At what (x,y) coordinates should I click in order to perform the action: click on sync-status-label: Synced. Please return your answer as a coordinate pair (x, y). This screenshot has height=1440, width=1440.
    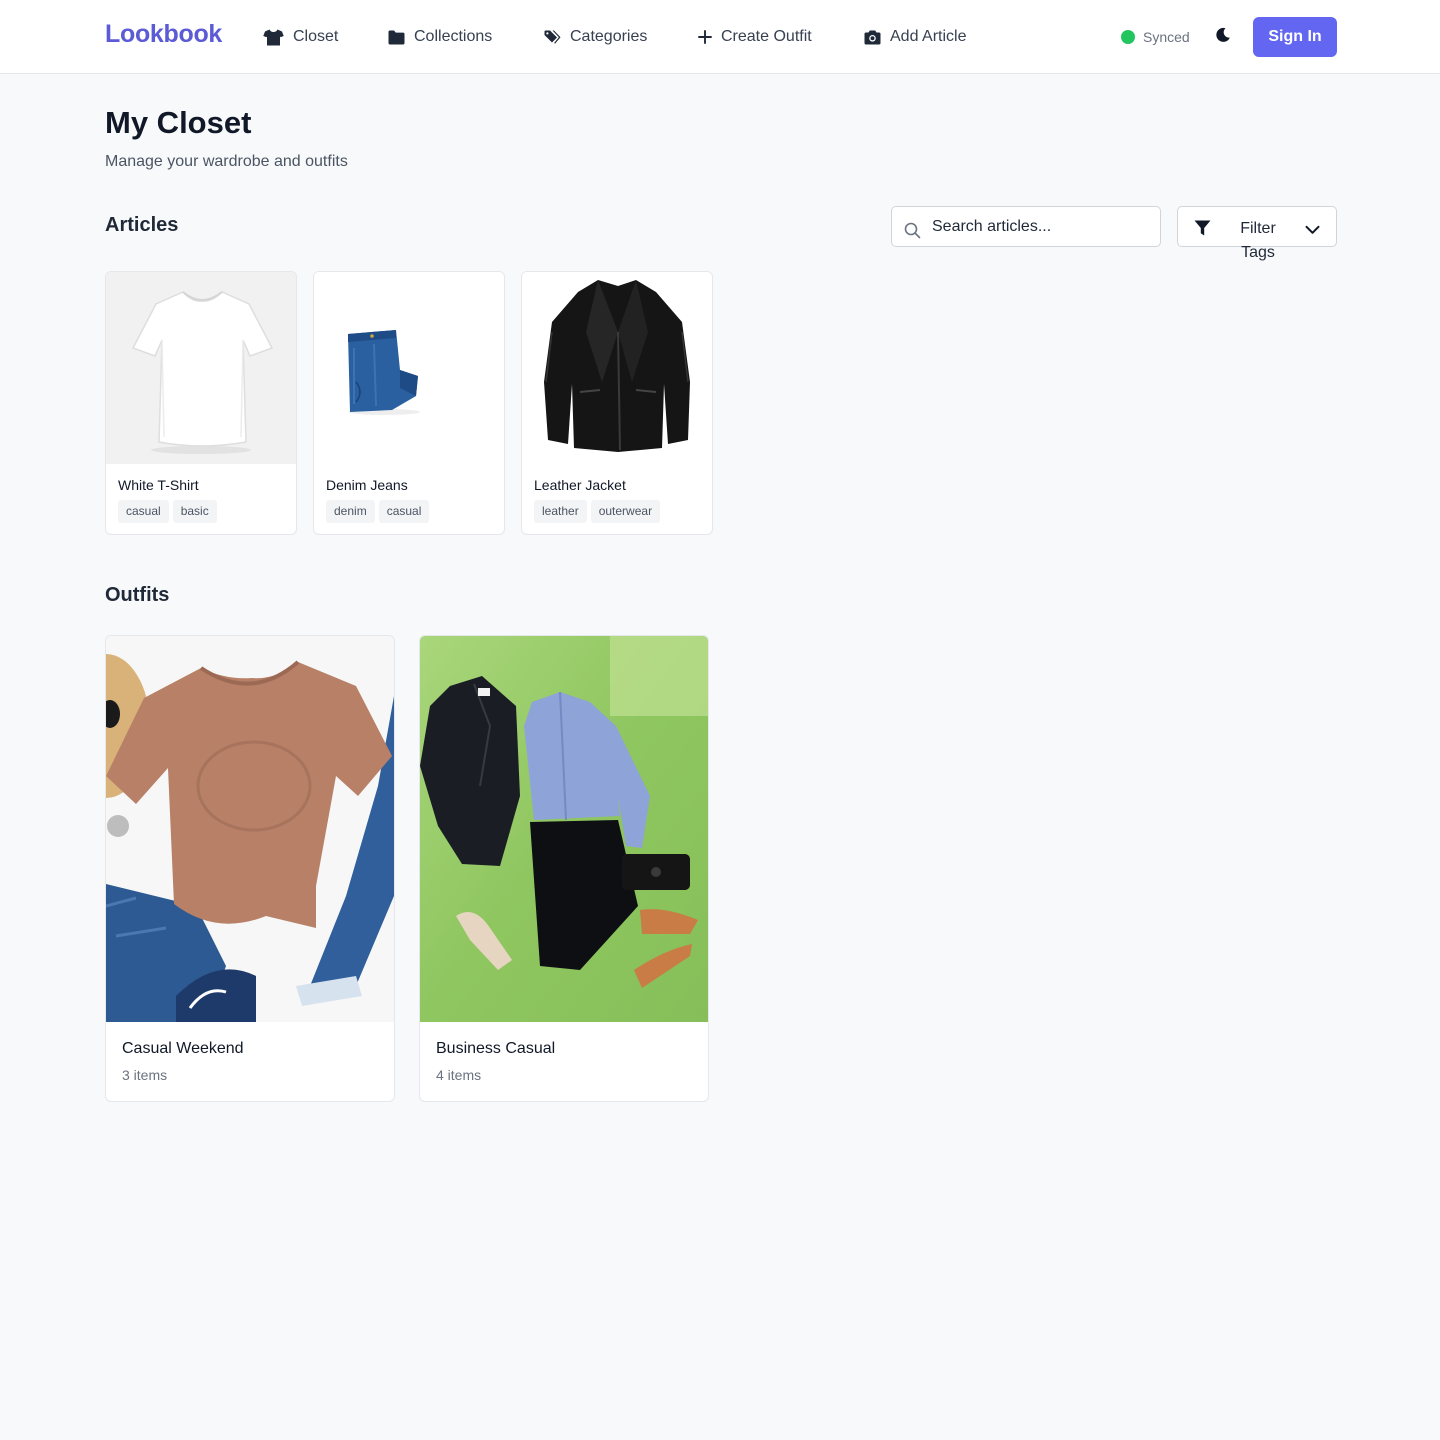
    Looking at the image, I should click on (1166, 37).